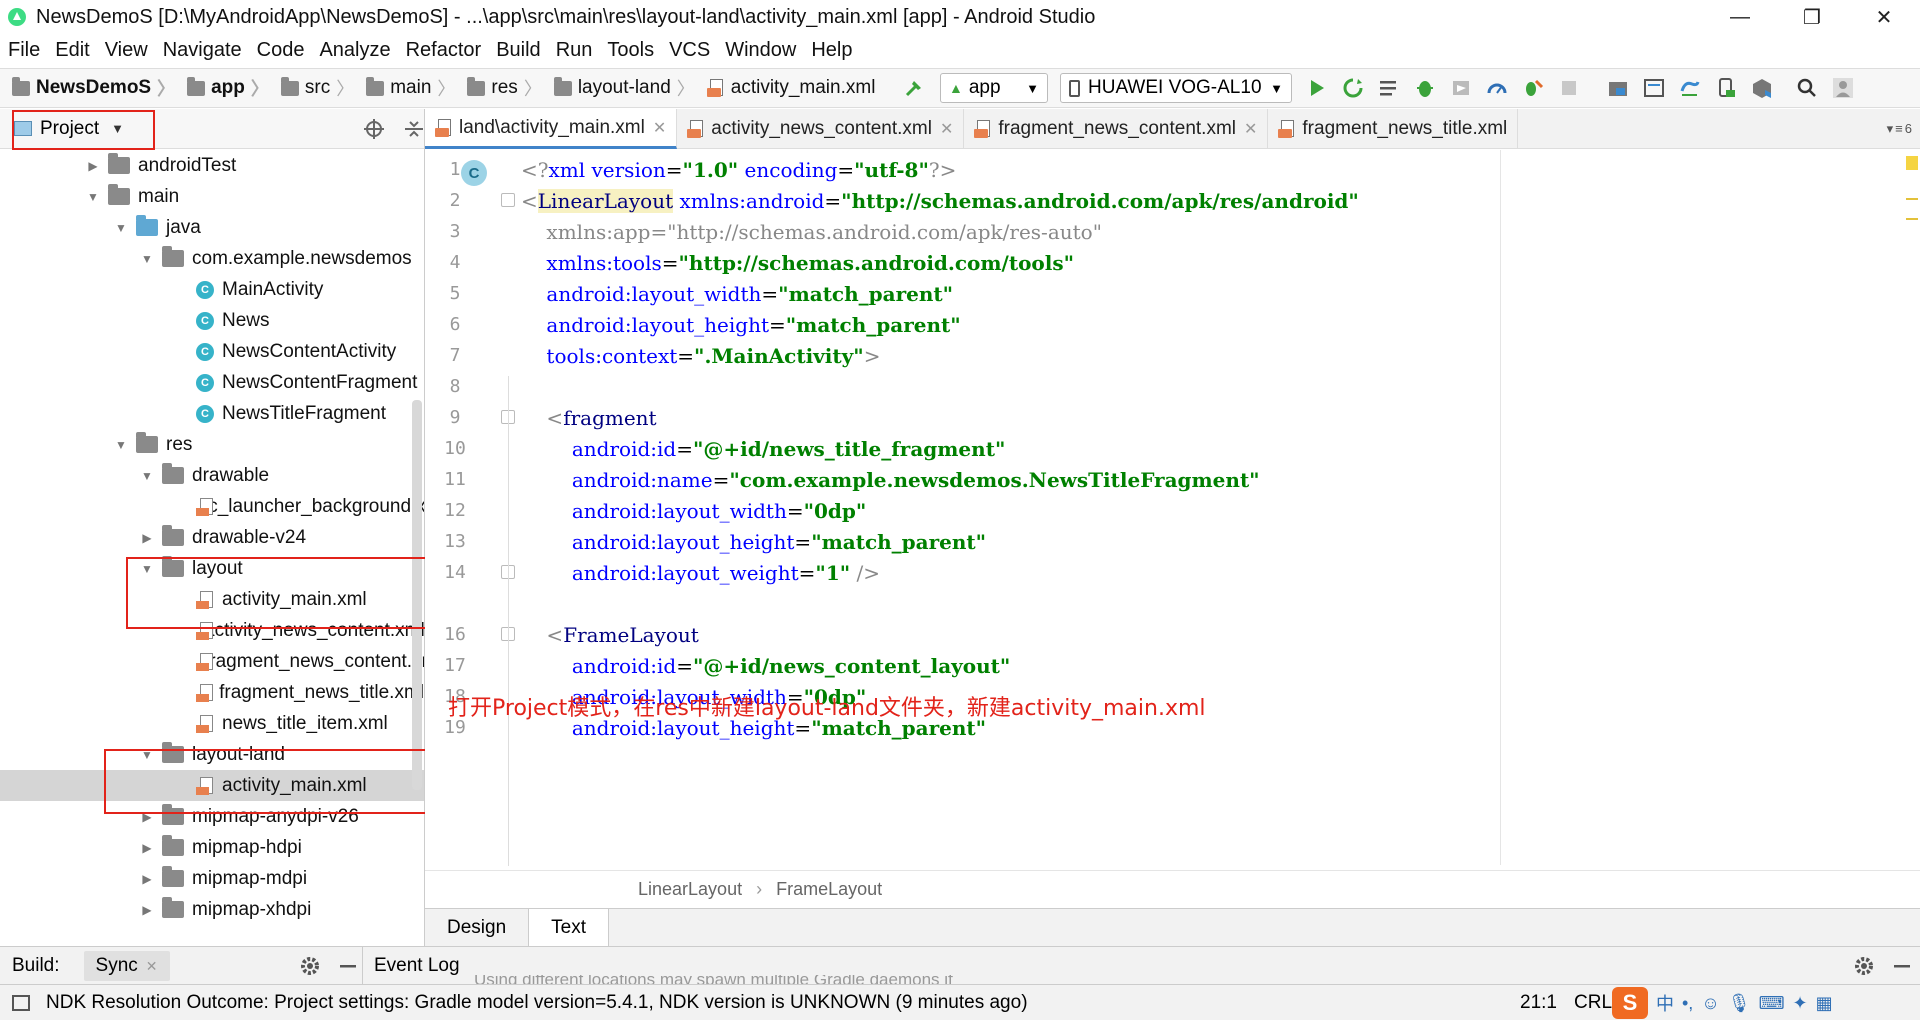  I want to click on editor-scroll-strip, so click(1912, 548).